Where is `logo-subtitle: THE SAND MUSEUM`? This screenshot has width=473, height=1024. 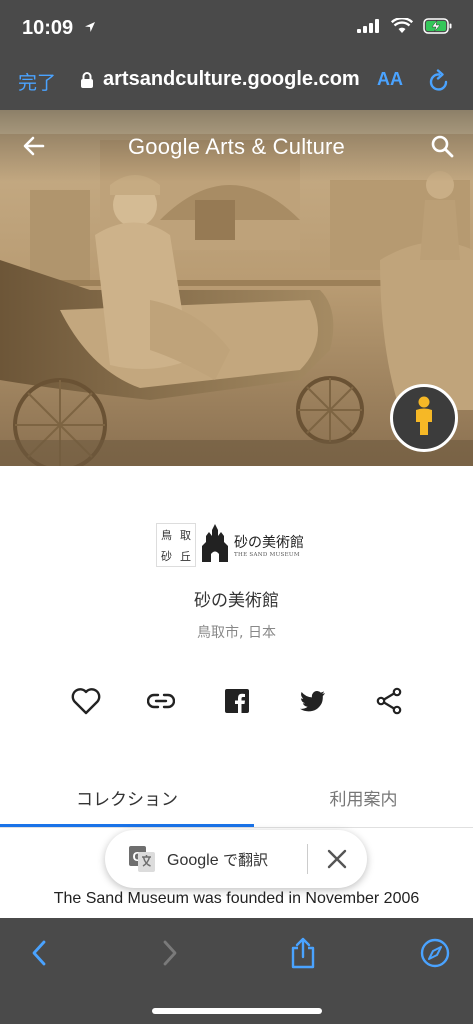
logo-subtitle: THE SAND MUSEUM is located at coordinates (267, 555).